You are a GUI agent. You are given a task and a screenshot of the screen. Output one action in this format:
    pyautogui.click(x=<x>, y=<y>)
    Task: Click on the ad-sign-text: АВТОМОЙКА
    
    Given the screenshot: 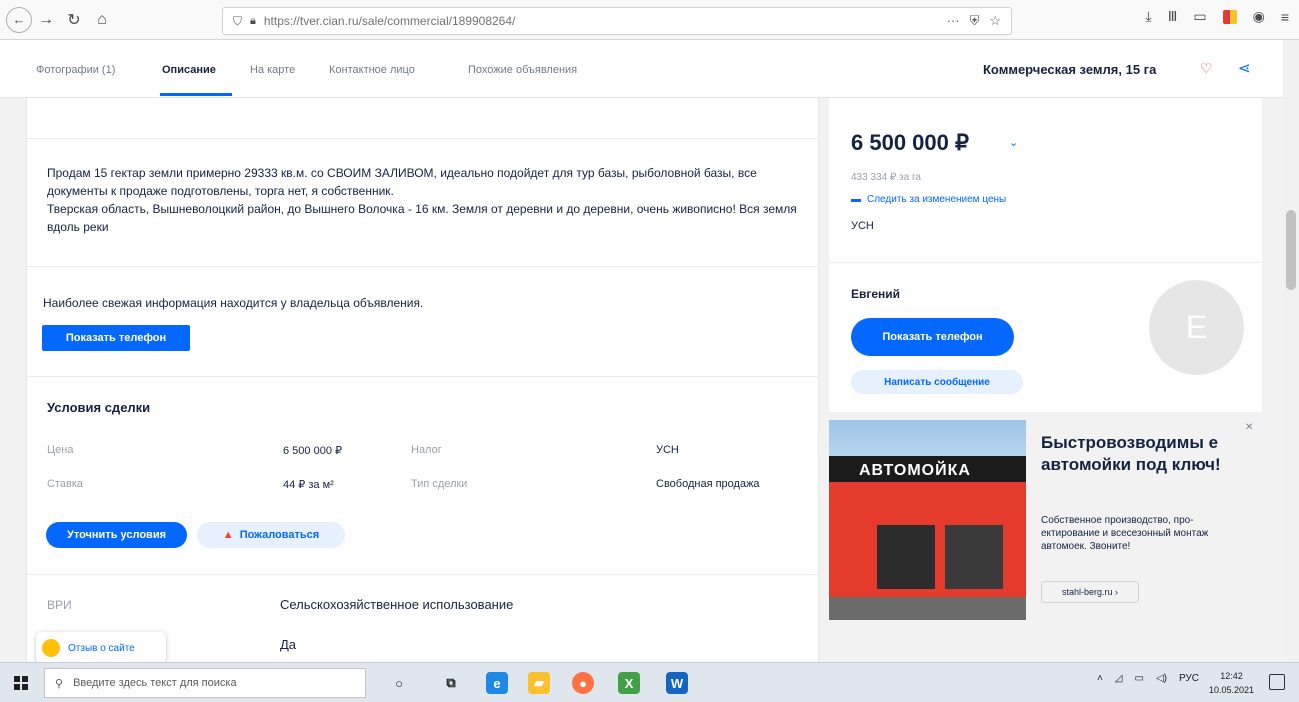 What is the action you would take?
    pyautogui.click(x=915, y=470)
    